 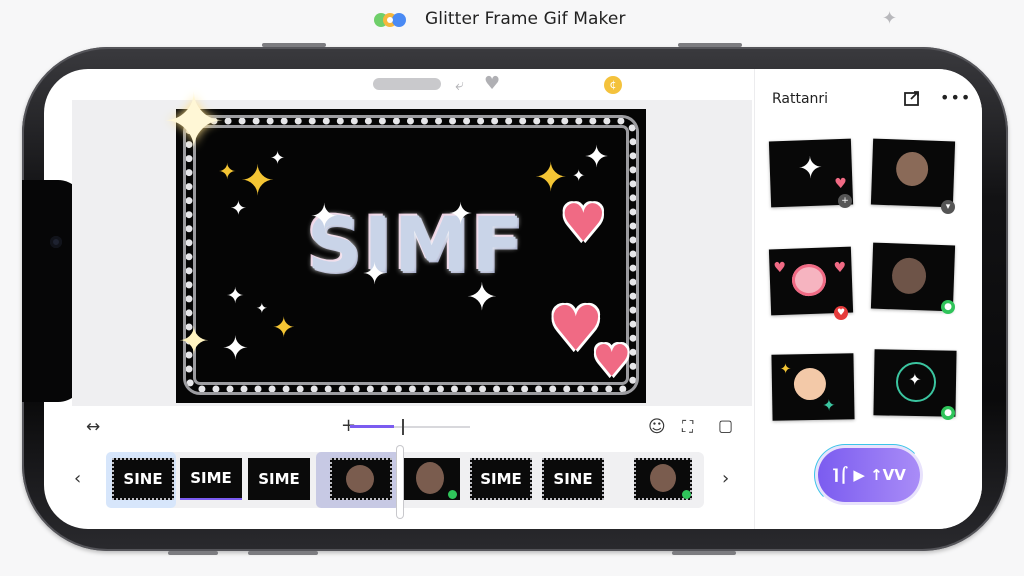 I want to click on speed-slider-thumb, so click(x=403, y=427).